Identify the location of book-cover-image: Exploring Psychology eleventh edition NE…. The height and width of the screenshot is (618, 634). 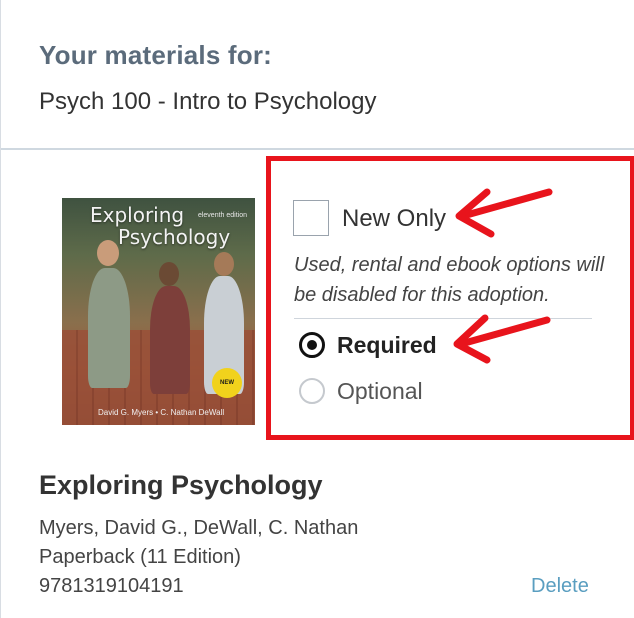
(158, 311).